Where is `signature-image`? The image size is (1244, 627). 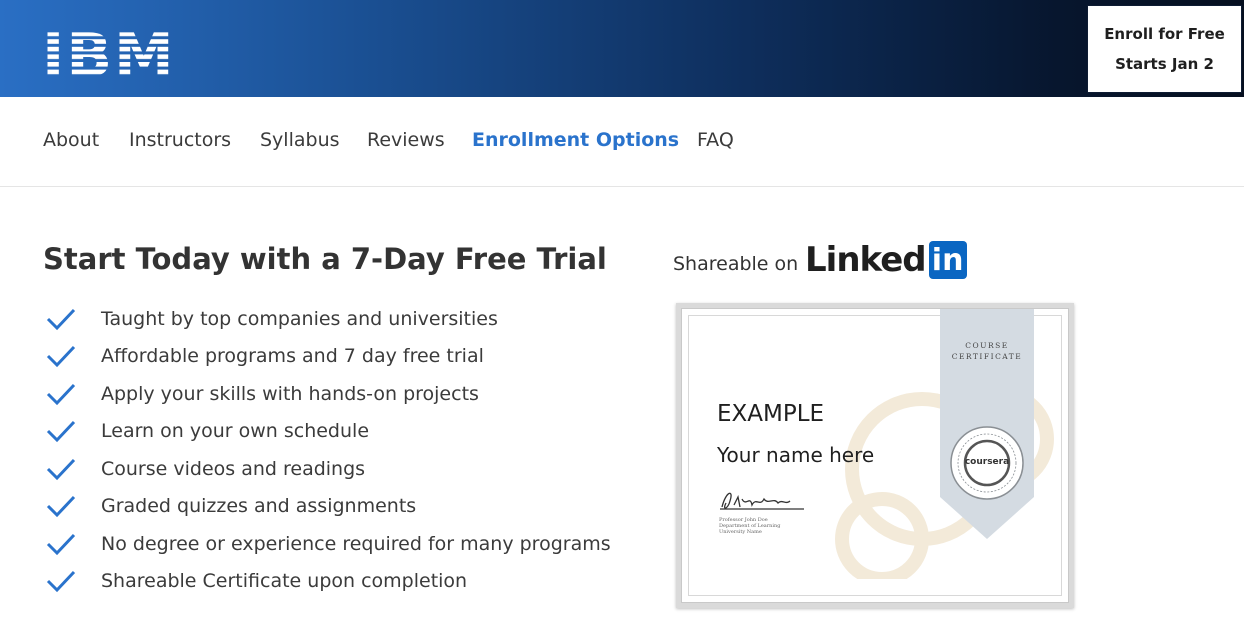 signature-image is located at coordinates (762, 501).